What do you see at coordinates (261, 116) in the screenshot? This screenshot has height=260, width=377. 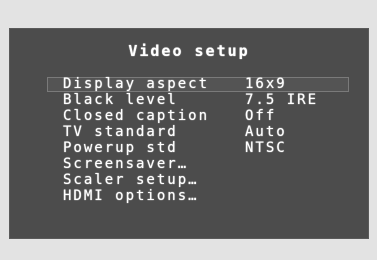 I see `menu-item-value: Off` at bounding box center [261, 116].